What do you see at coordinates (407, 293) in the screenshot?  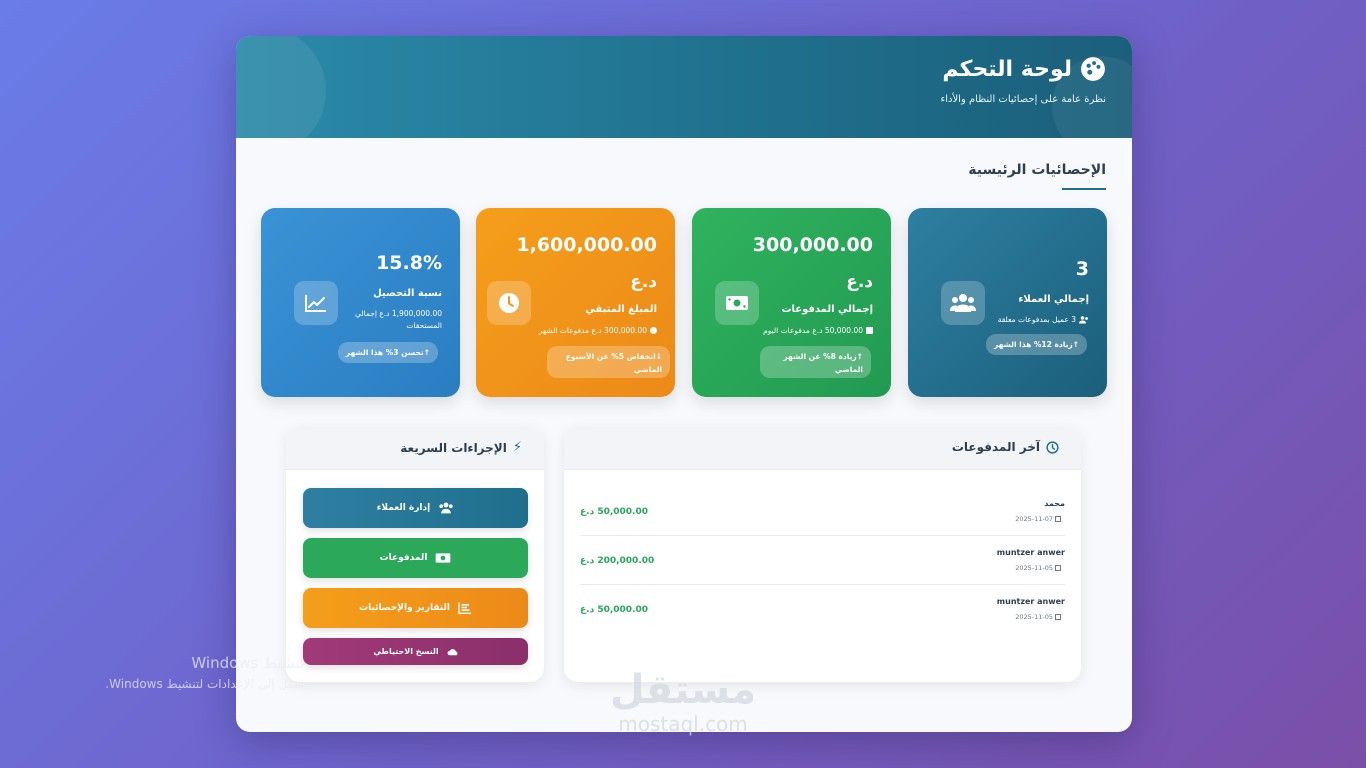 I see `stat-label: نسبة التحصيل` at bounding box center [407, 293].